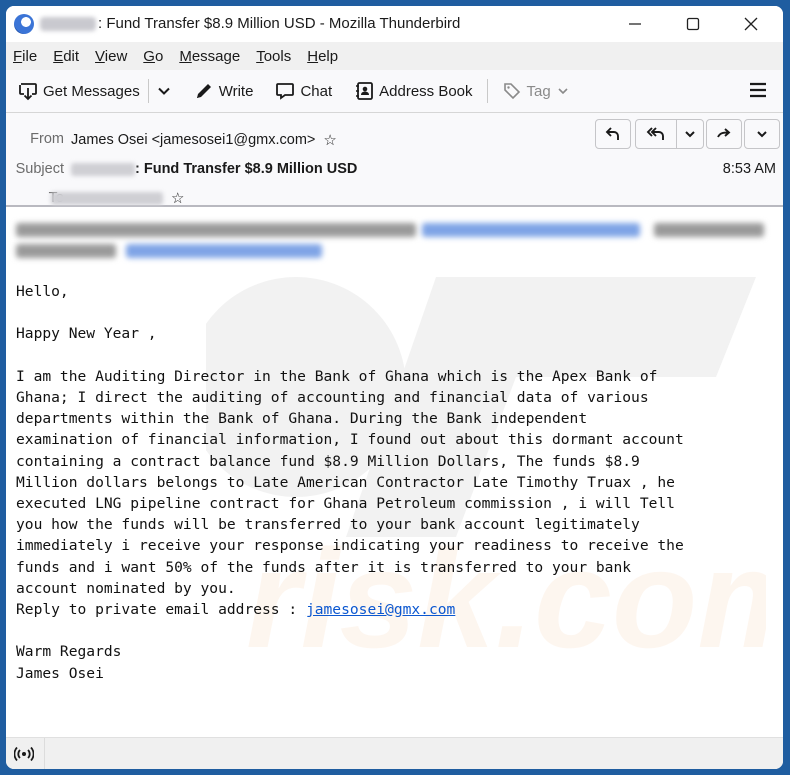 This screenshot has height=775, width=790. Describe the element at coordinates (159, 56) in the screenshot. I see `menu-label: o` at that location.